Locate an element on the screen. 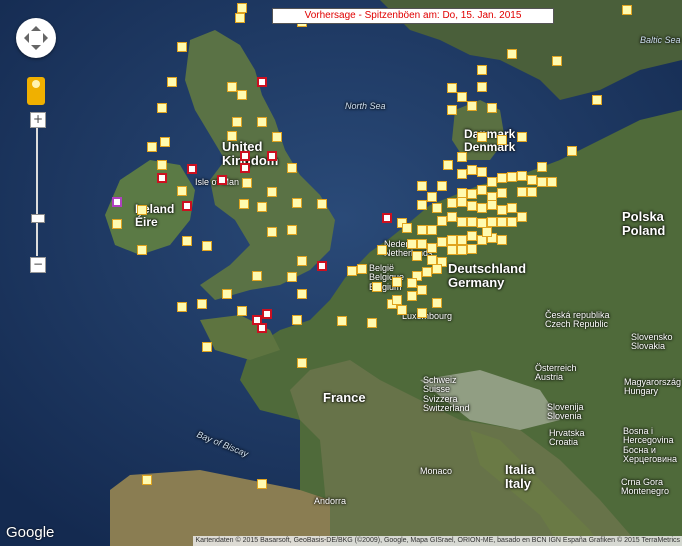 The image size is (682, 546). zoom-slider-handle is located at coordinates (38, 218).